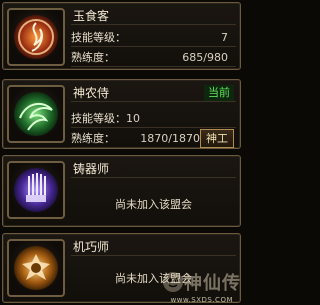 The image size is (320, 305). I want to click on gear-puzzle-icon, so click(36, 268).